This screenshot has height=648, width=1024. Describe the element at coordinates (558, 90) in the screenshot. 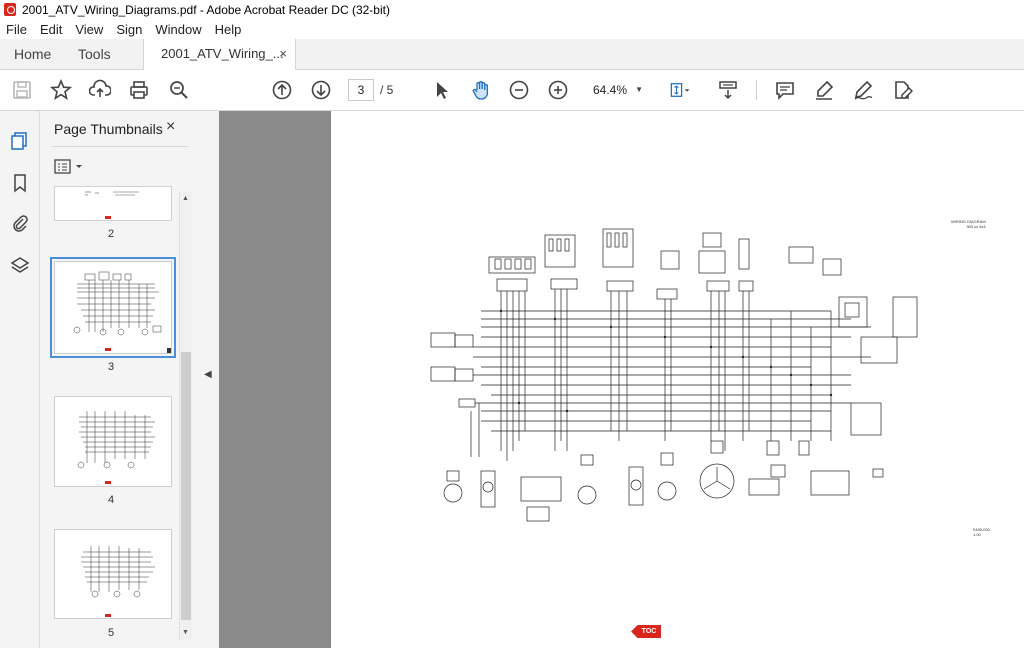

I see `zoom-in-icon` at that location.